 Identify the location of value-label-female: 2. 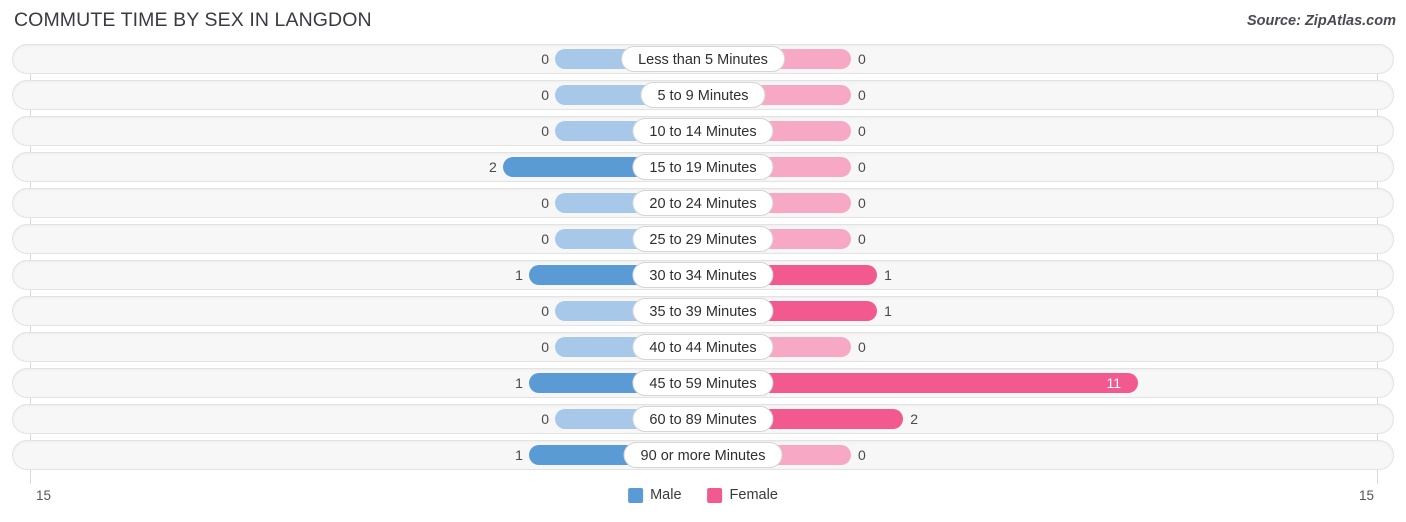
(914, 419).